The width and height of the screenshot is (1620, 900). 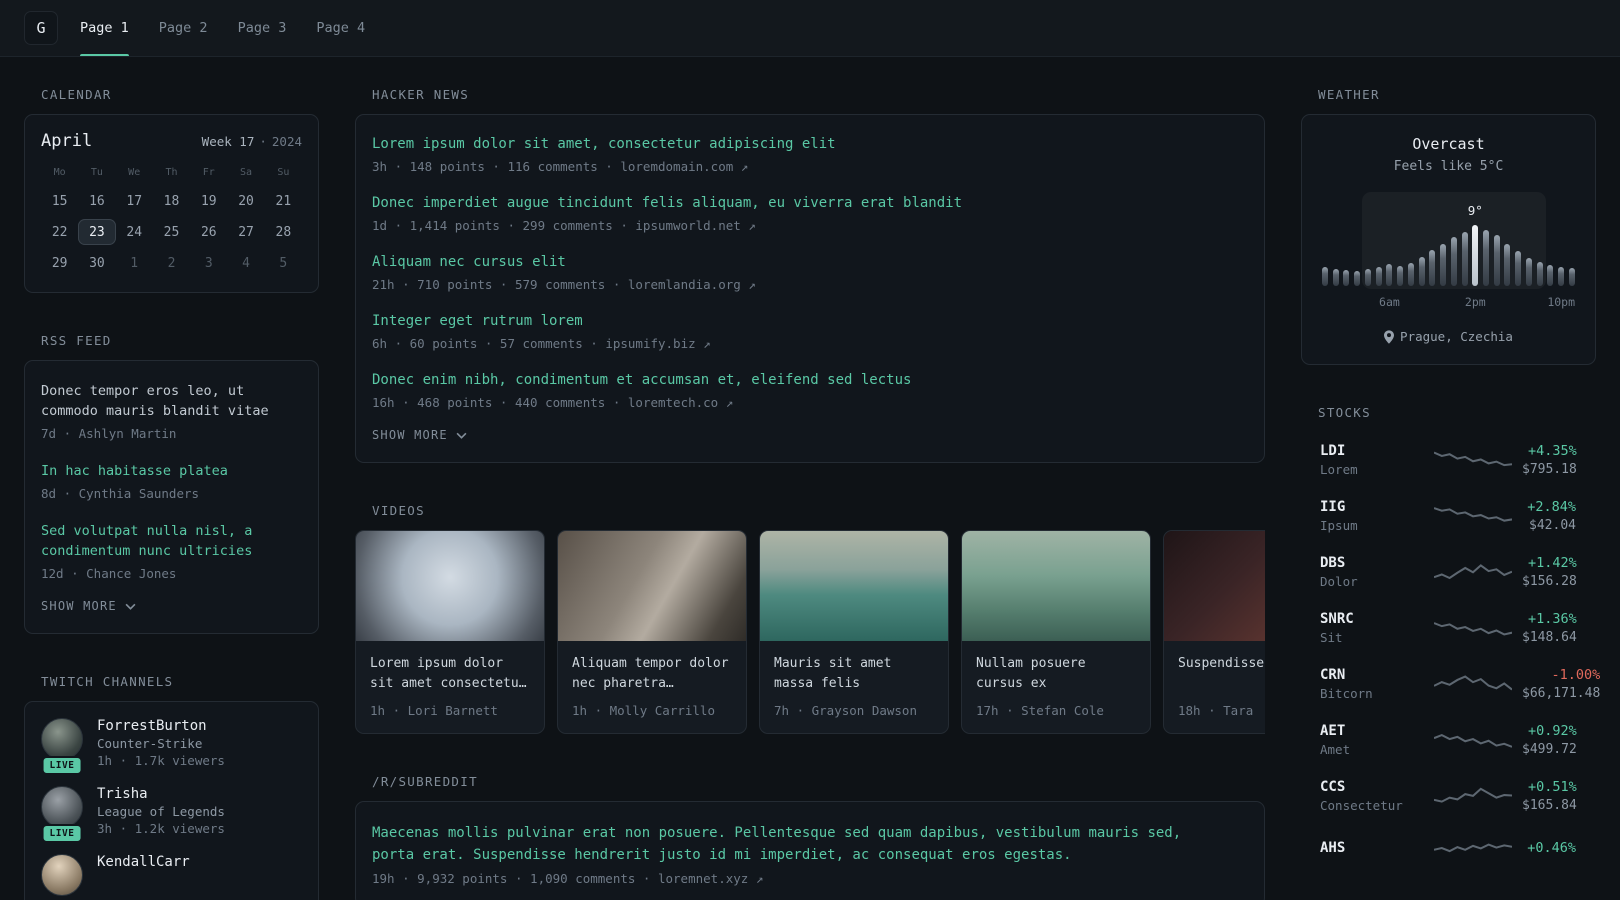 I want to click on stock-row: DBS Dolor +1.42% $156.28, so click(x=1448, y=572).